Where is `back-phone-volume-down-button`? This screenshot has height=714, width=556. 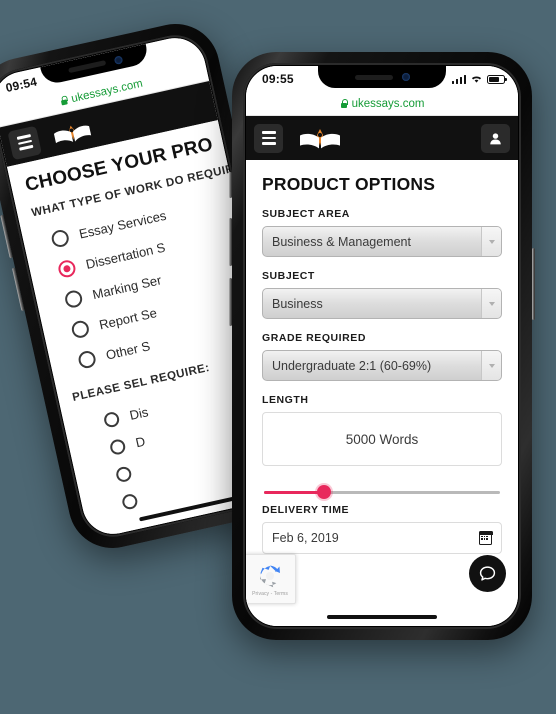
back-phone-volume-down-button is located at coordinates (18, 289).